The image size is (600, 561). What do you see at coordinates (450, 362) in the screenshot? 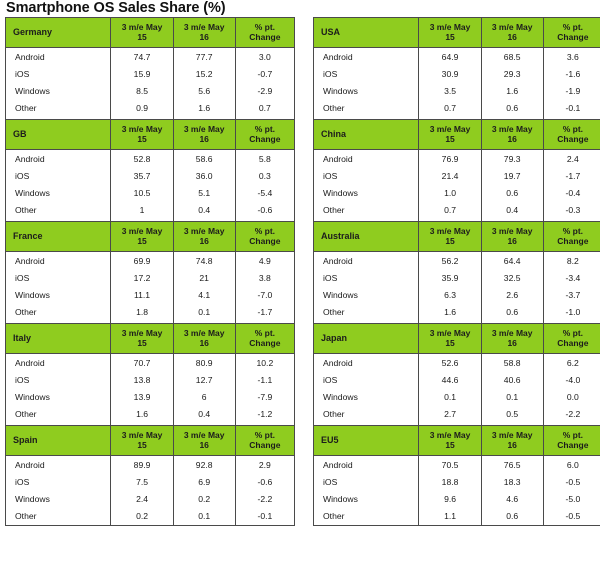
I see `value-period-1-cell: 52.6` at bounding box center [450, 362].